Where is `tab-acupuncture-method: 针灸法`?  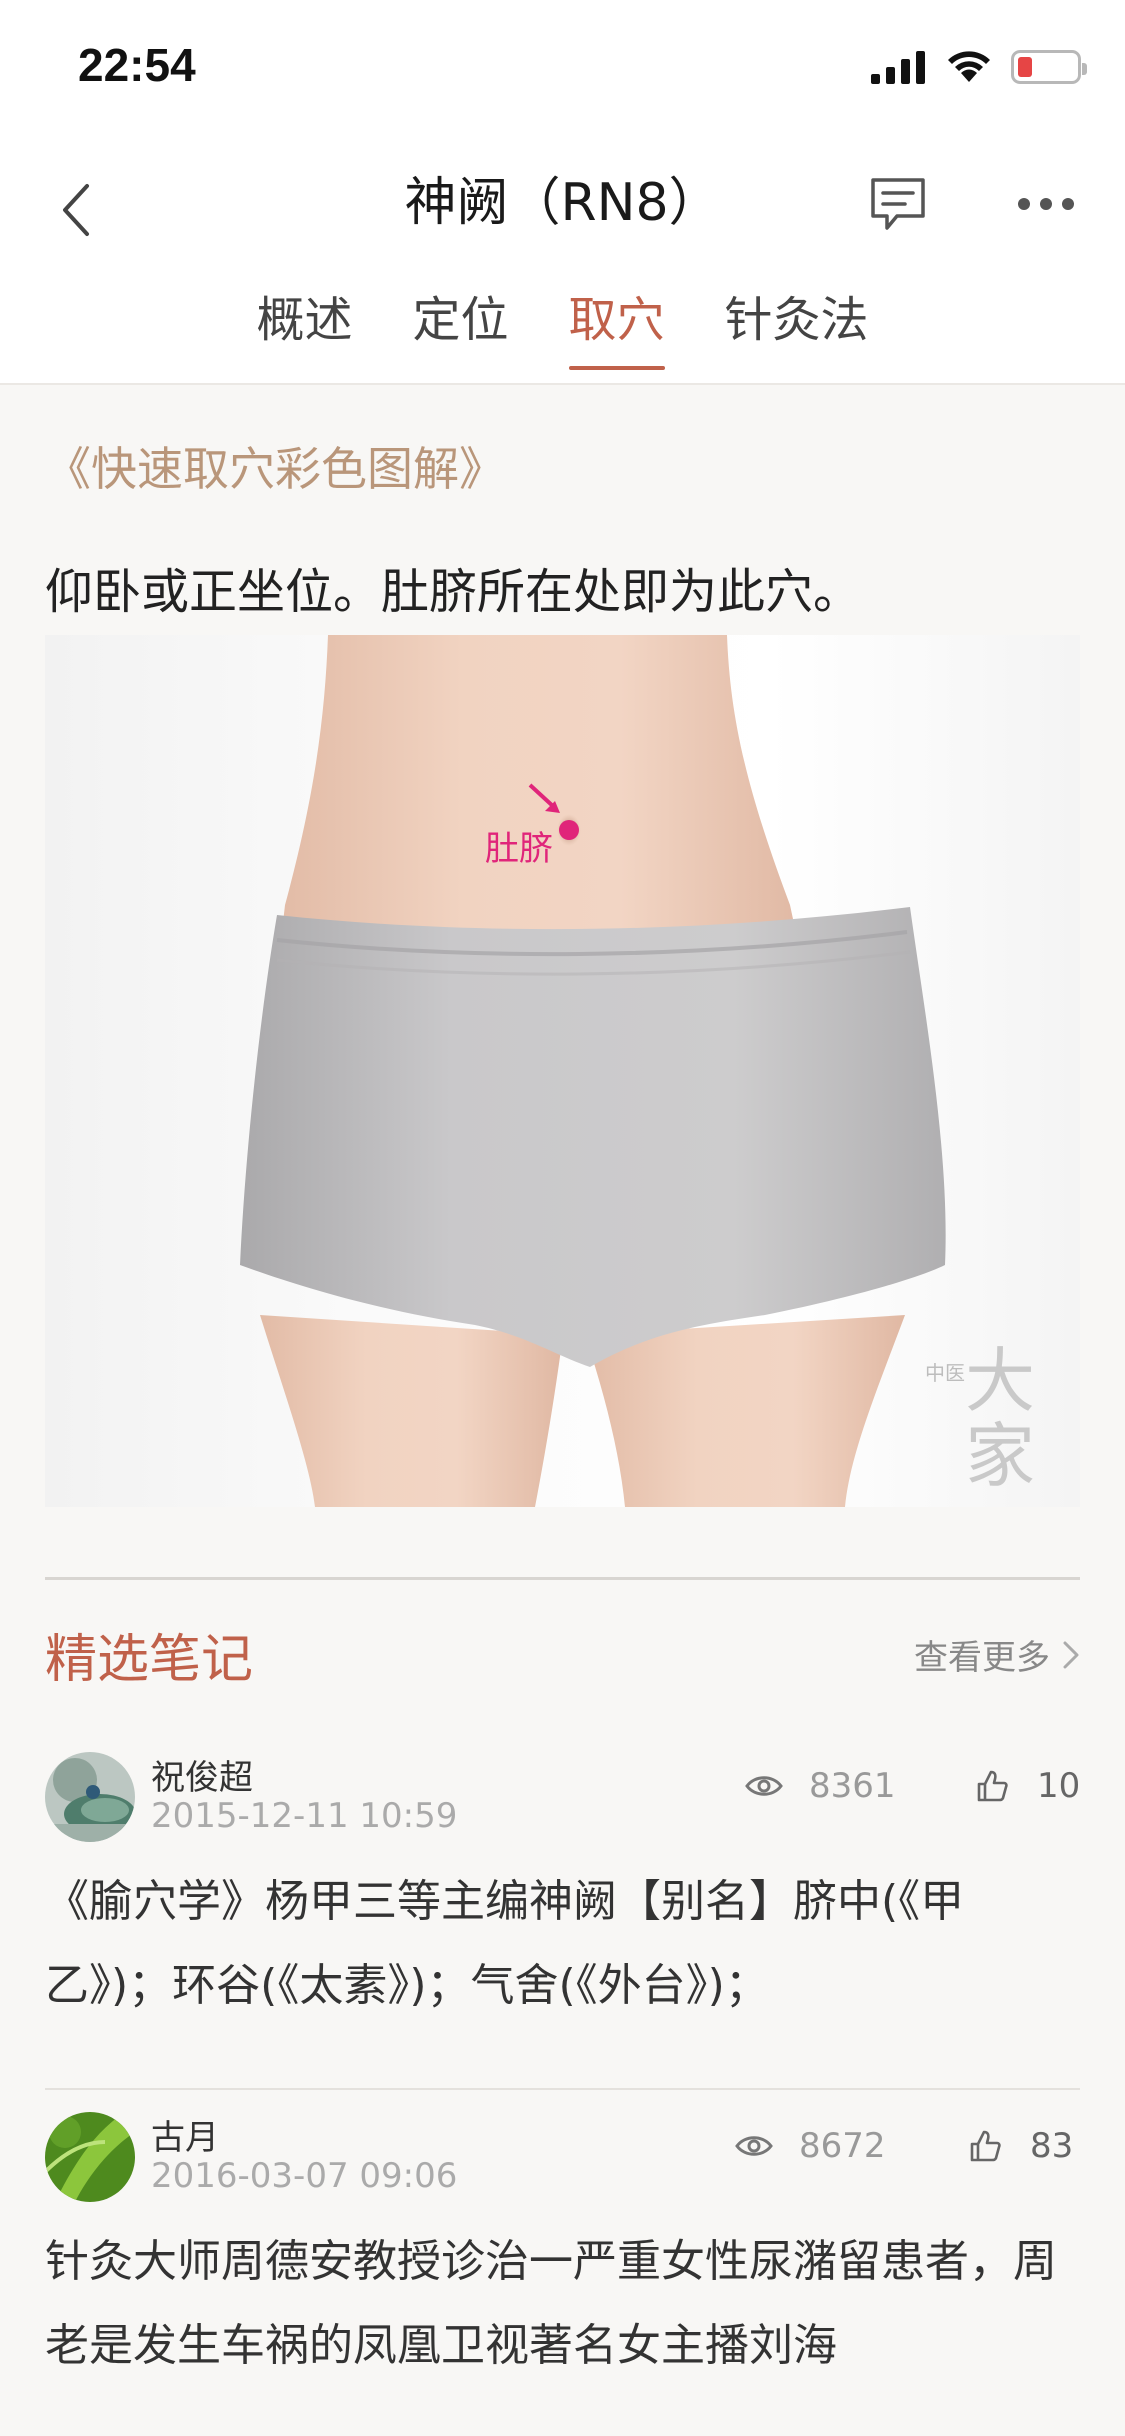 tab-acupuncture-method: 针灸法 is located at coordinates (797, 320).